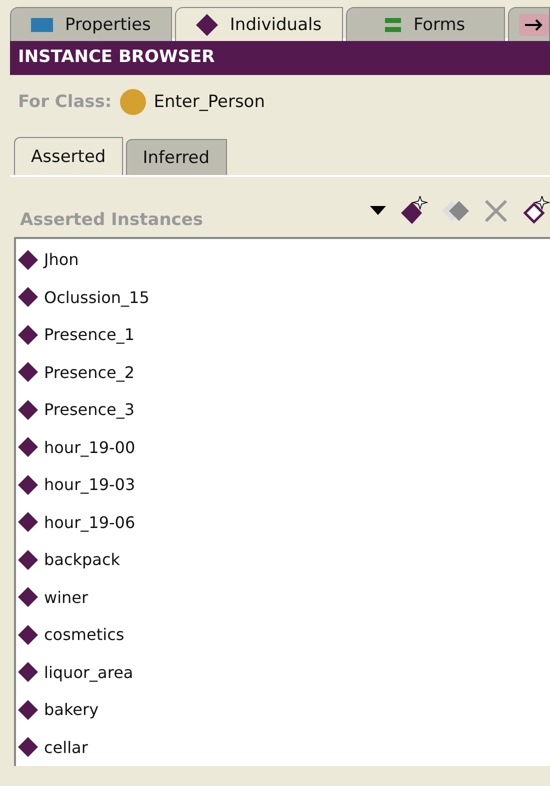 The image size is (550, 786). I want to click on class-name: Enter_Person, so click(209, 102).